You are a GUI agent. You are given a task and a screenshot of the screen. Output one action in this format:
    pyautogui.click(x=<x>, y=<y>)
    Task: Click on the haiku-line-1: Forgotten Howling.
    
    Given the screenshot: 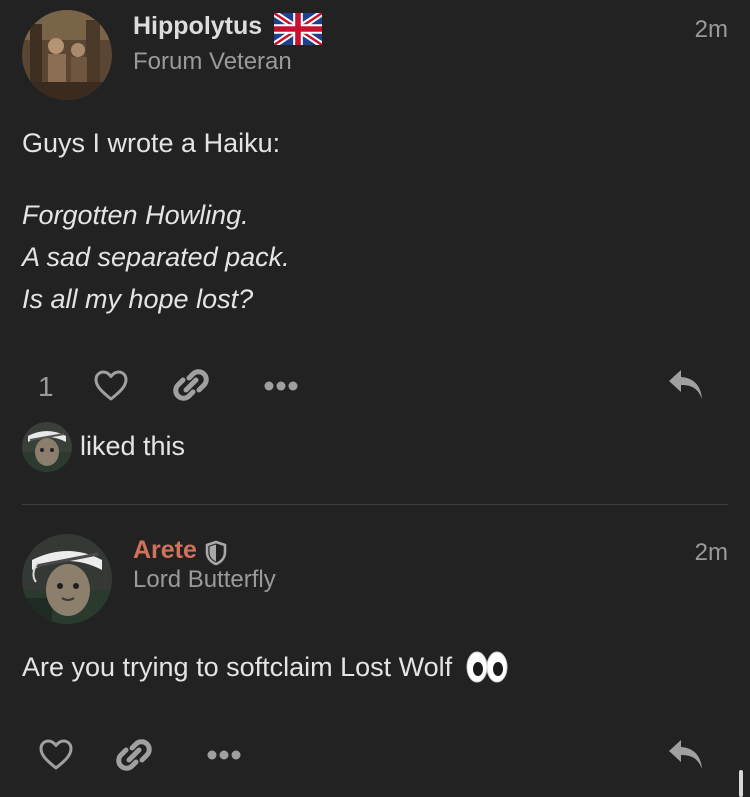 What is the action you would take?
    pyautogui.click(x=135, y=215)
    